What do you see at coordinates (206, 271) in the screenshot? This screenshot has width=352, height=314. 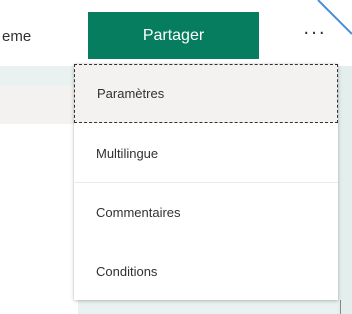 I see `menu-item-terms: Conditions` at bounding box center [206, 271].